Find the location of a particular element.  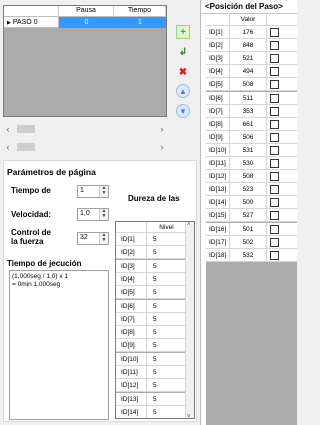

position-valor-cell: 848 is located at coordinates (248, 46).